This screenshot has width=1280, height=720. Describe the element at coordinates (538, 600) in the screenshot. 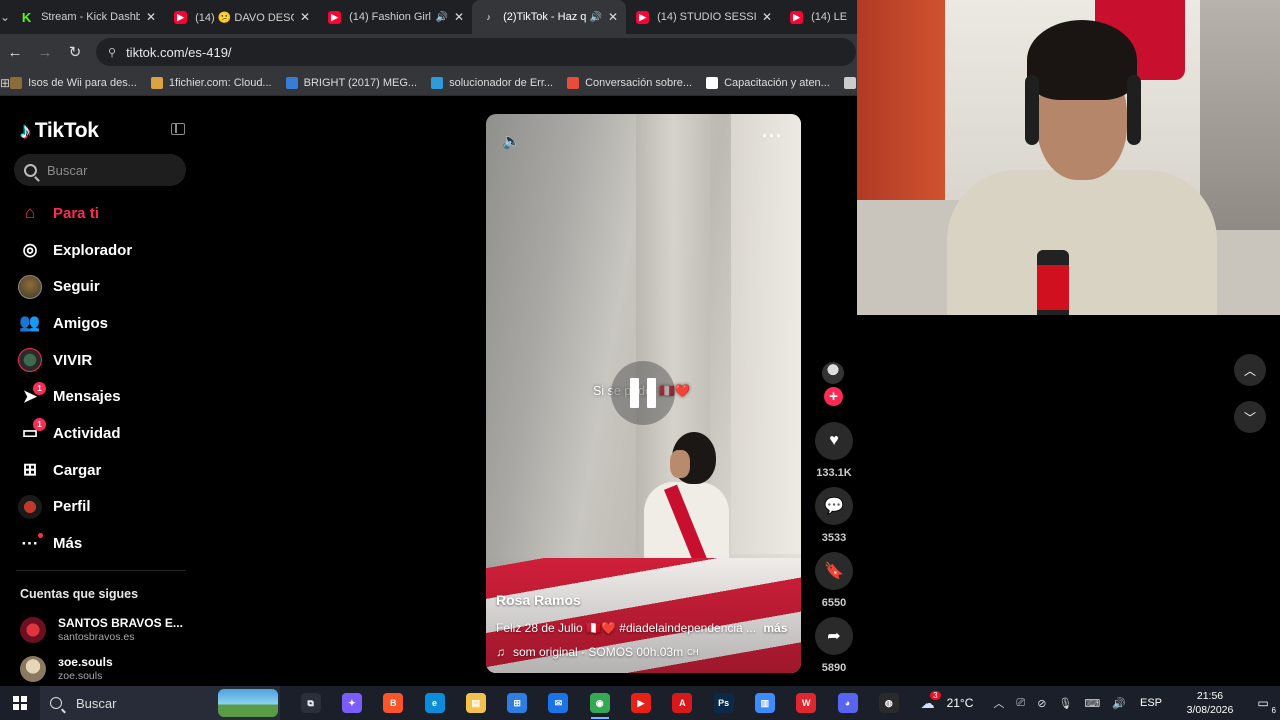

I see `video-author: Rosa Ramos` at that location.